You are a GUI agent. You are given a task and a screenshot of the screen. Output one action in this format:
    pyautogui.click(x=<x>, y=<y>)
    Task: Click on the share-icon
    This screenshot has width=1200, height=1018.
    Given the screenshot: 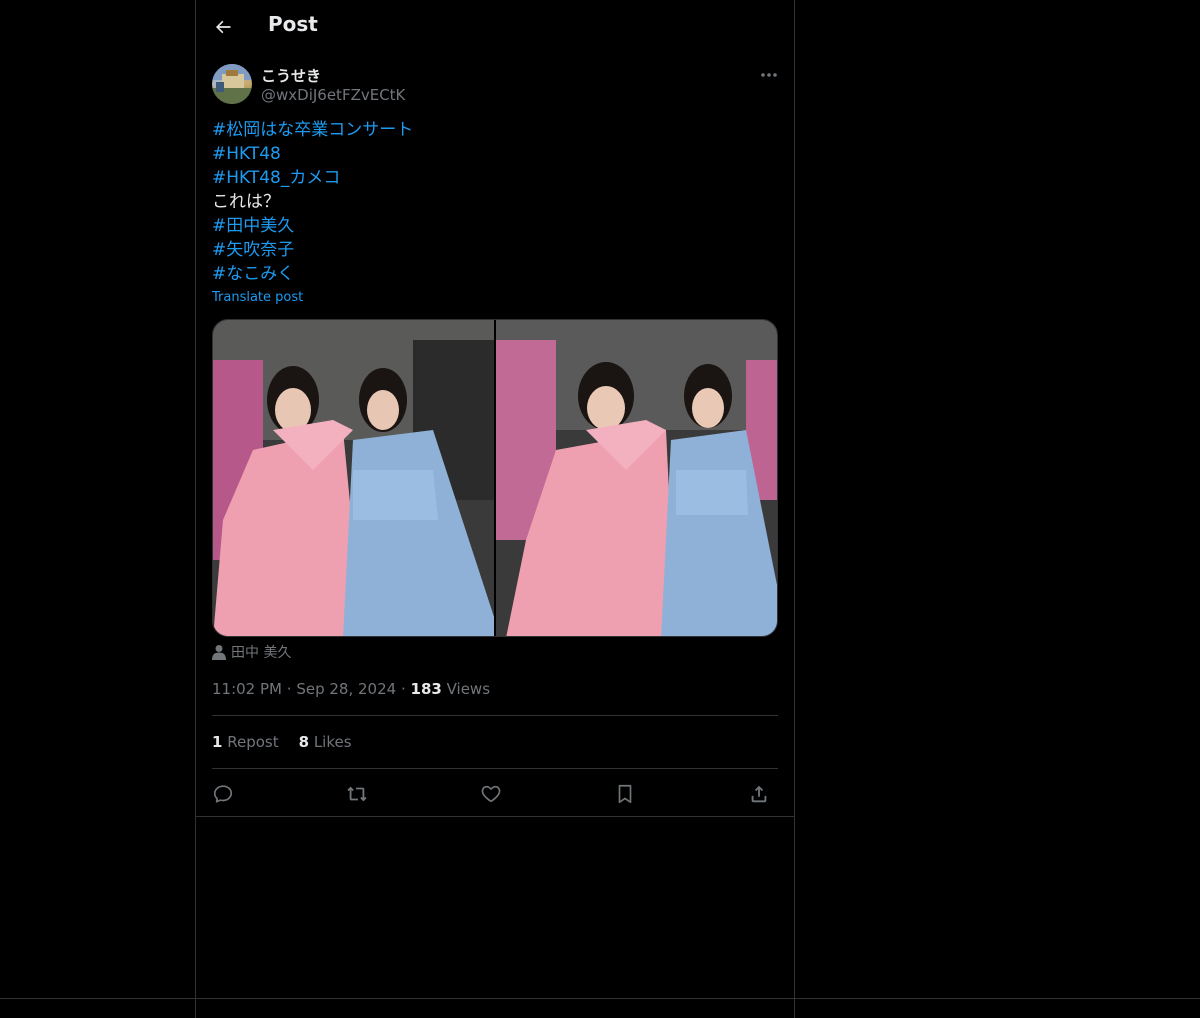 What is the action you would take?
    pyautogui.click(x=759, y=794)
    